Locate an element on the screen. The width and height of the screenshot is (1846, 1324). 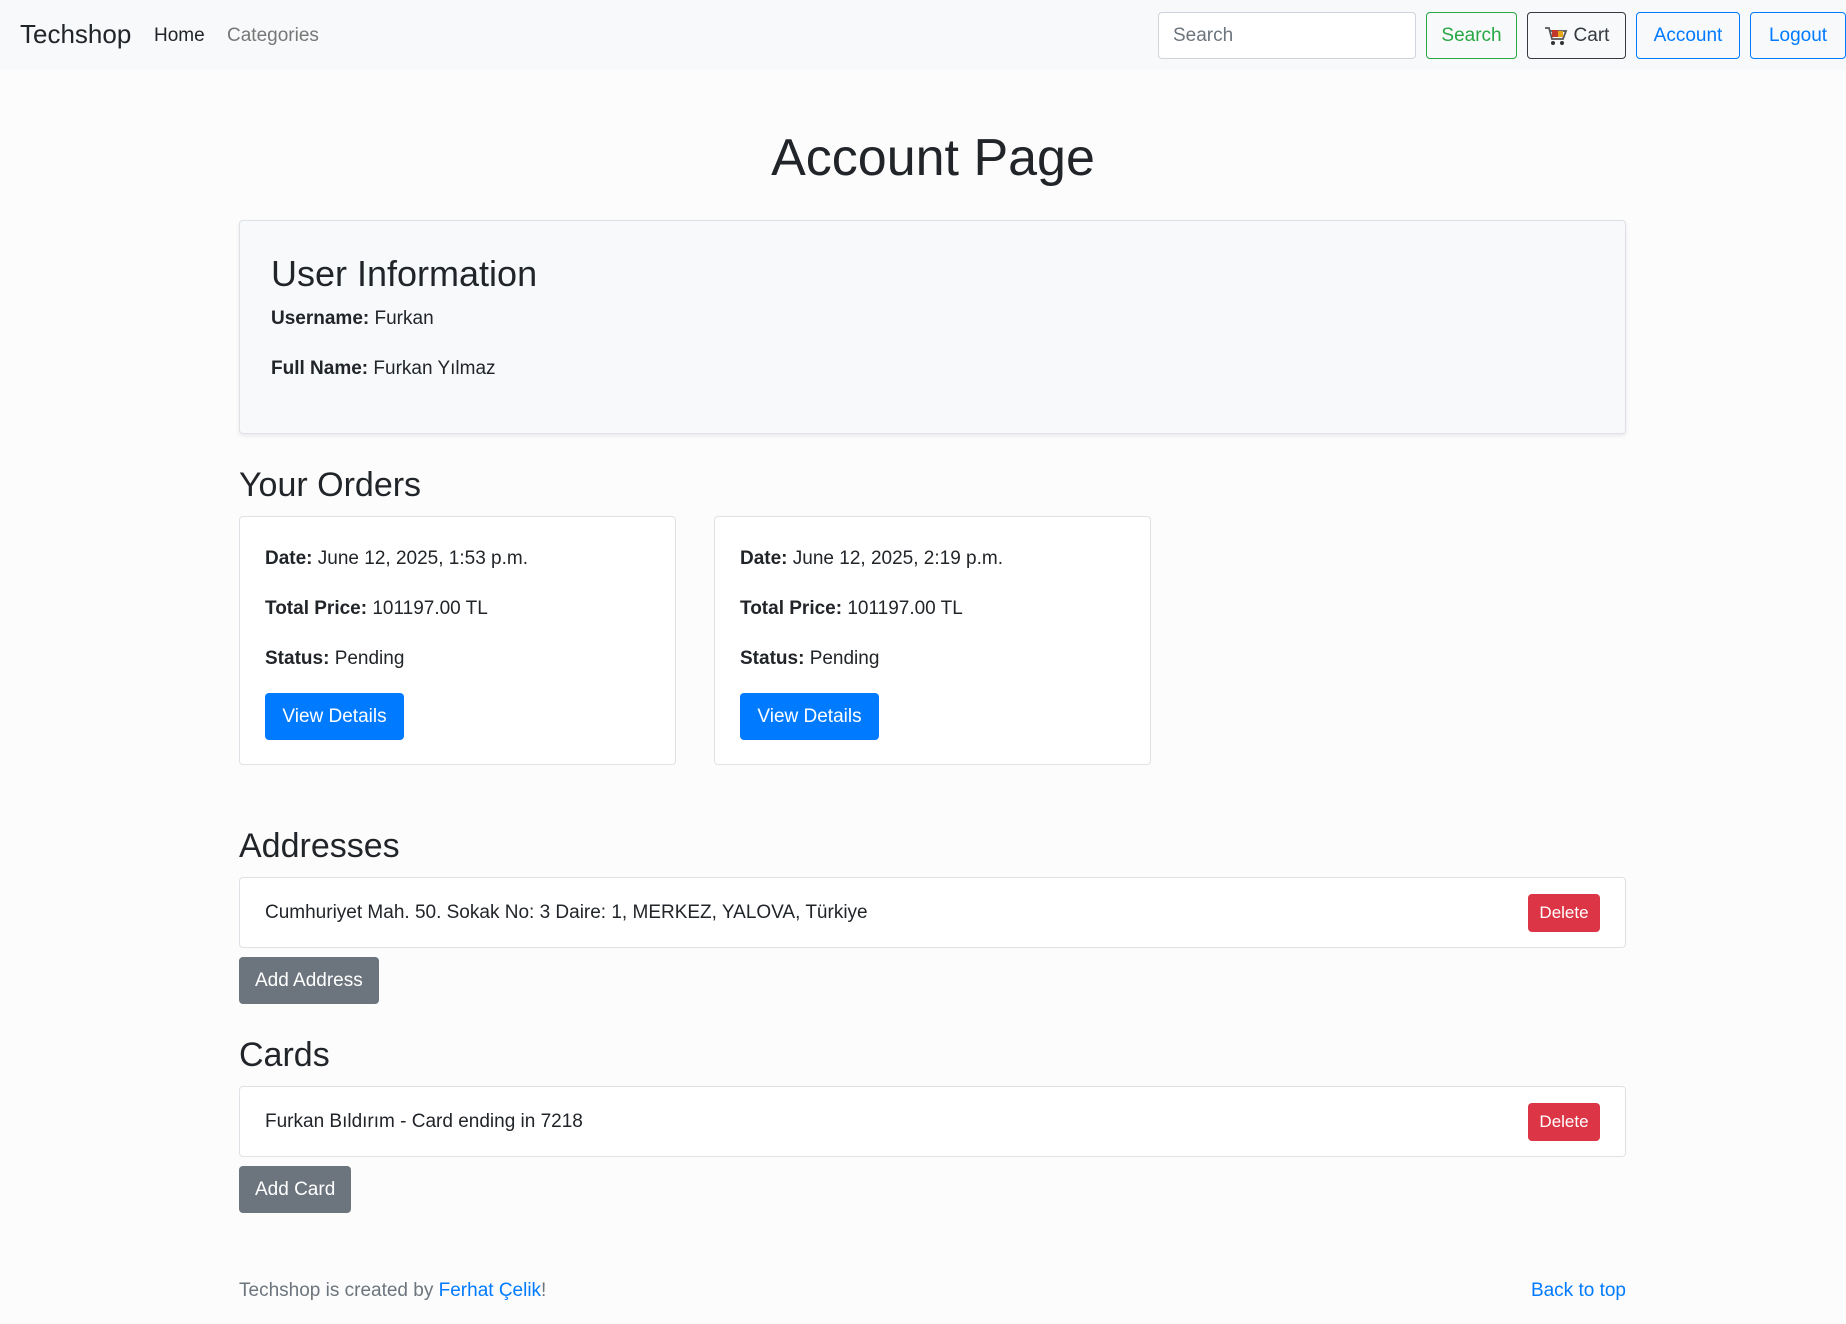
order-date-row: Date: June 12, 2025, 1:53 p.m. is located at coordinates (396, 559).